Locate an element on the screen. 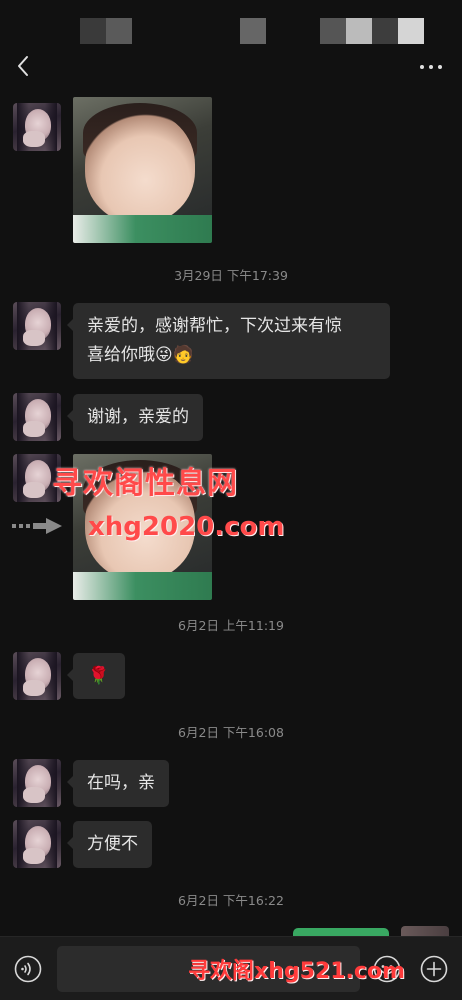 The image size is (462, 1000). text-message: 🌹 is located at coordinates (96, 676).